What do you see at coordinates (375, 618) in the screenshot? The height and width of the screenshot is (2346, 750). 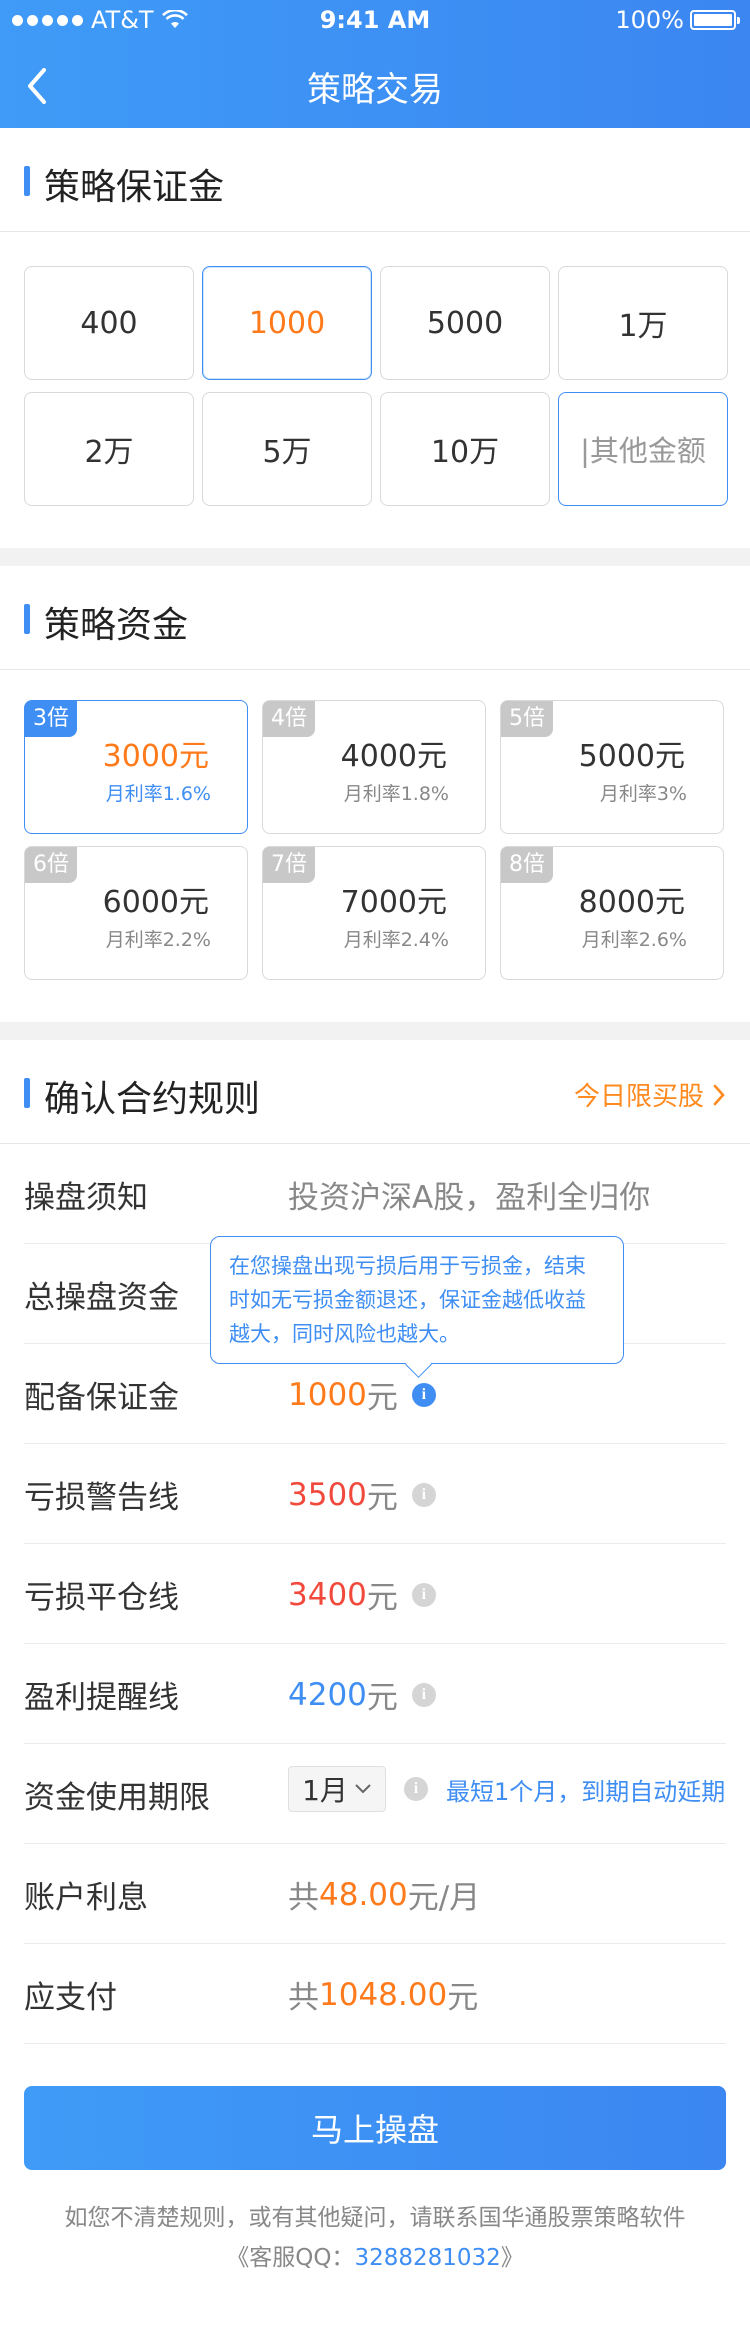 I see `capital-section-header: 策略资金` at bounding box center [375, 618].